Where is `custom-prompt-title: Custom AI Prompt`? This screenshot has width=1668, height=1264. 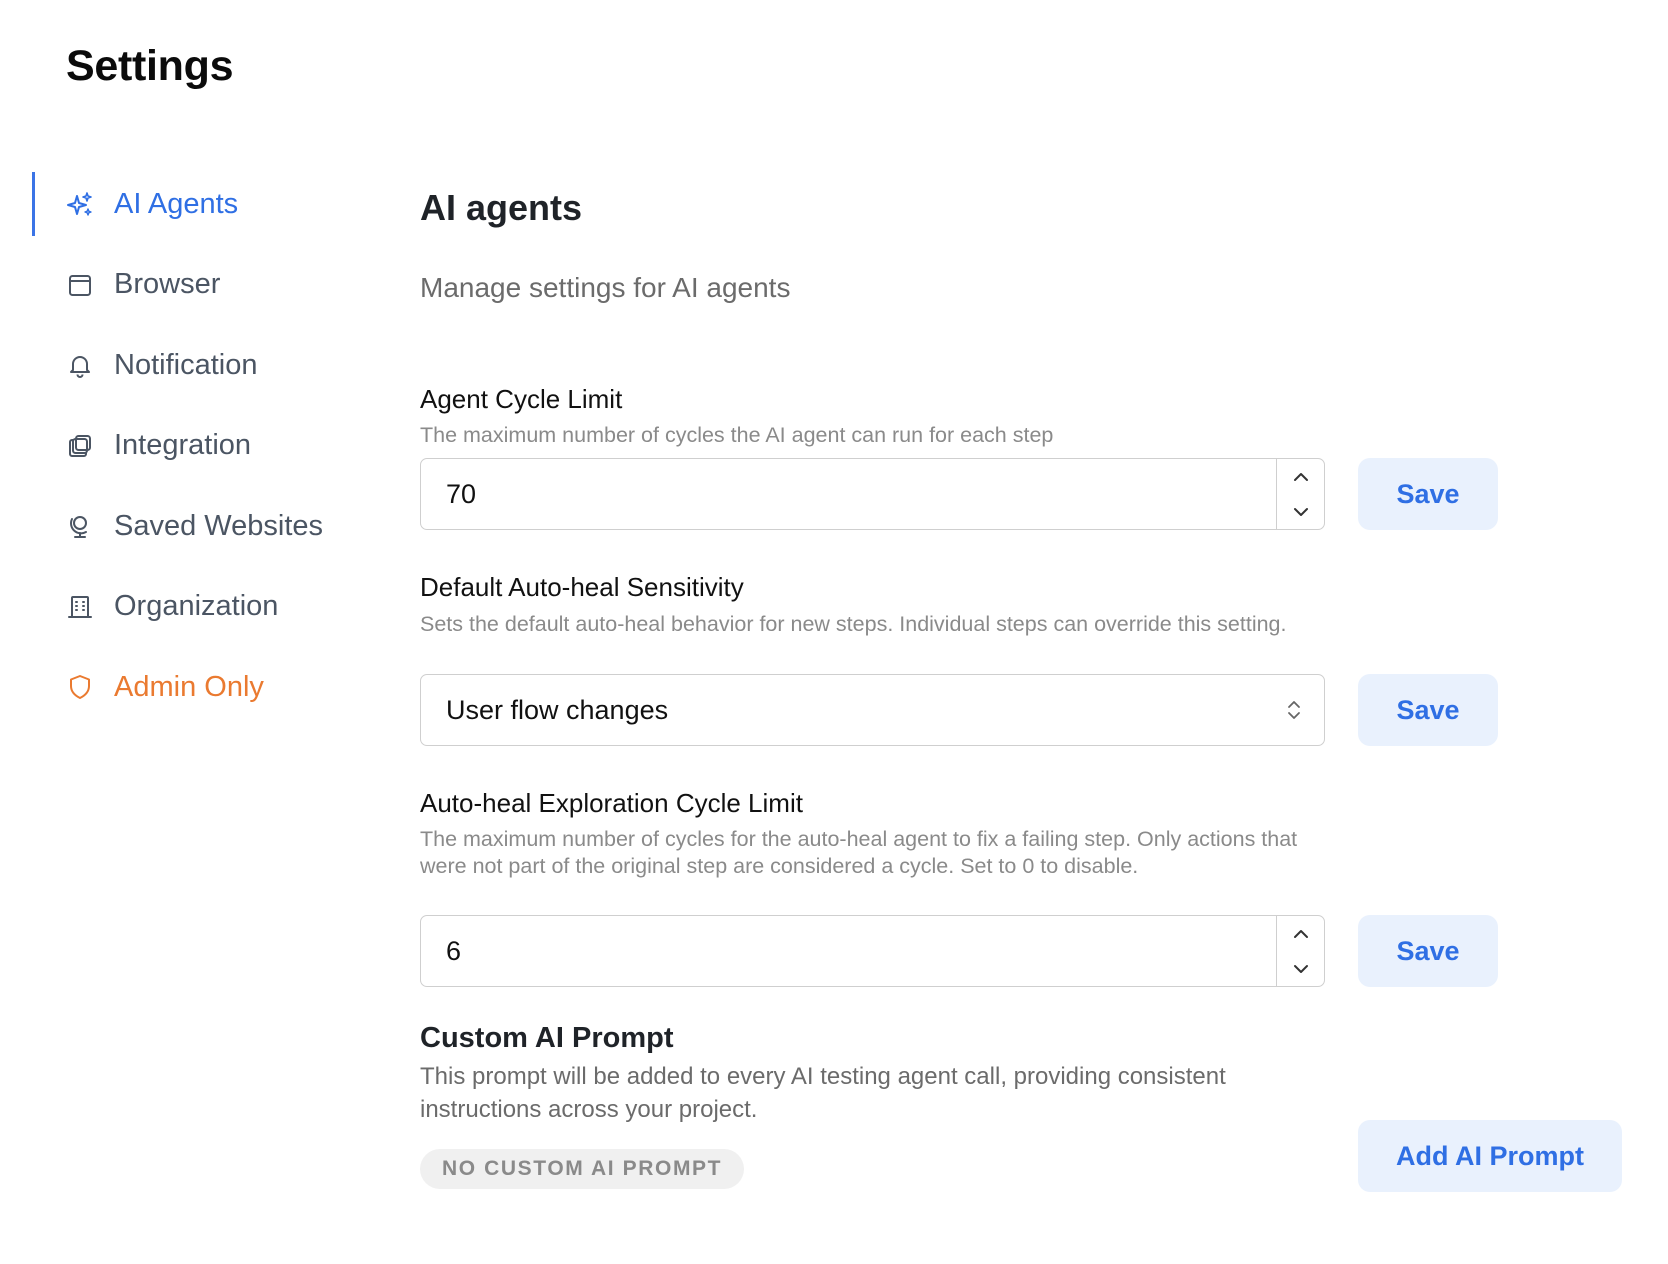 custom-prompt-title: Custom AI Prompt is located at coordinates (547, 1038).